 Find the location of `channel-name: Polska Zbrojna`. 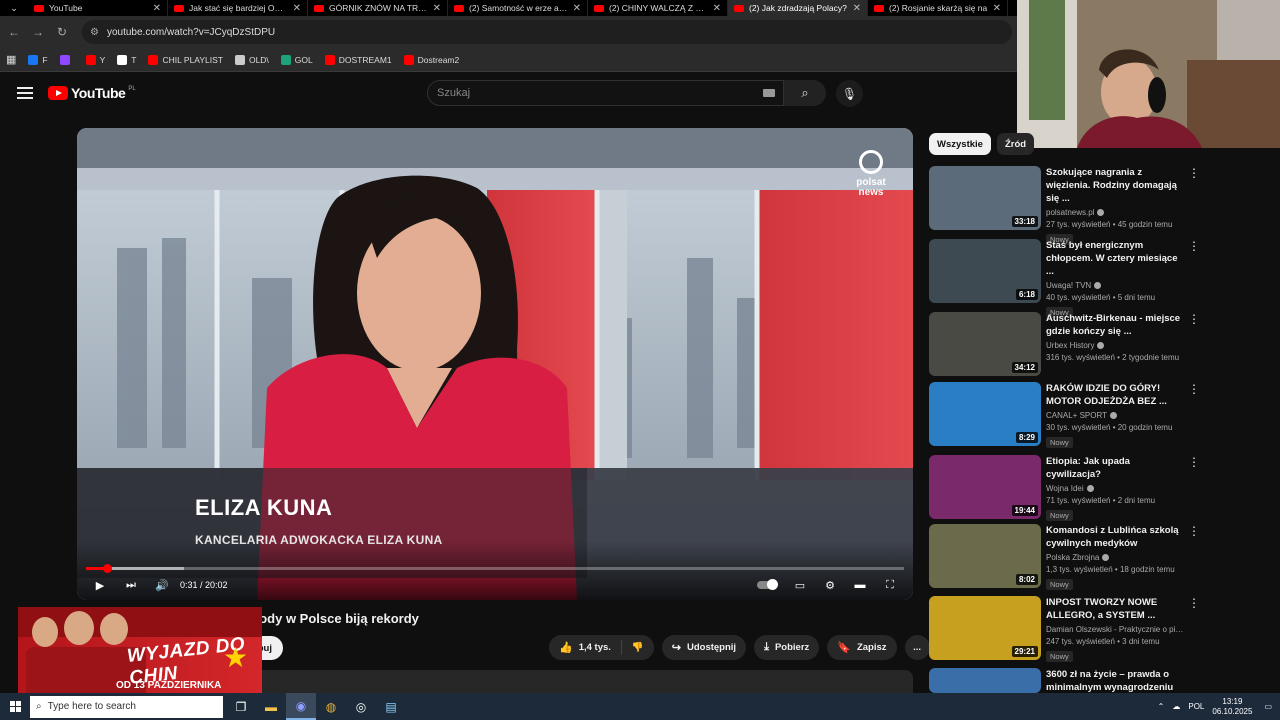

channel-name: Polska Zbrojna is located at coordinates (1116, 557).